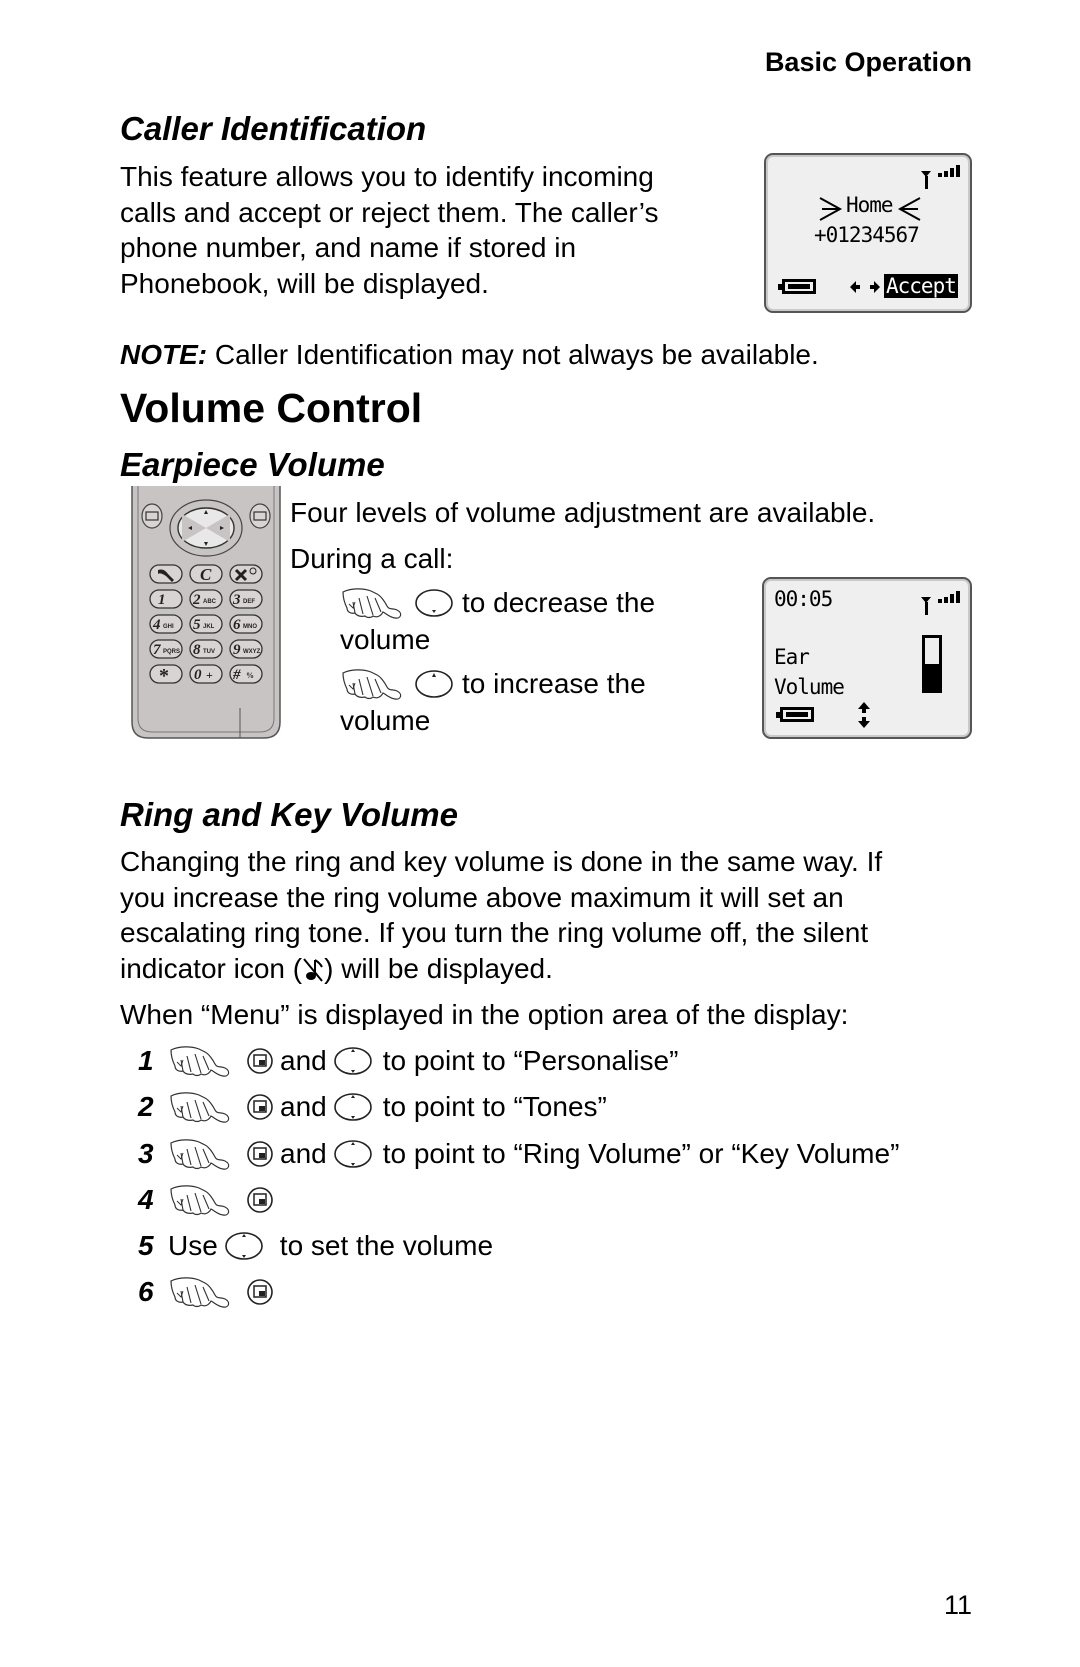 The image size is (1080, 1667). I want to click on svg-text: GHI, so click(168, 627).